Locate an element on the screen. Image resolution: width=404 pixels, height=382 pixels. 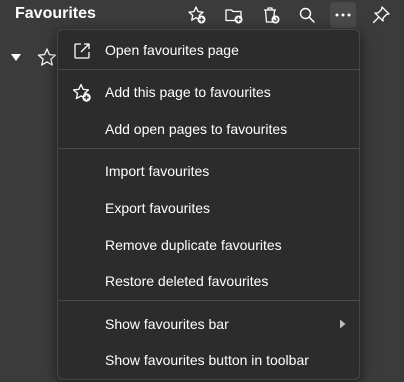
add-favourite-button is located at coordinates (197, 15).